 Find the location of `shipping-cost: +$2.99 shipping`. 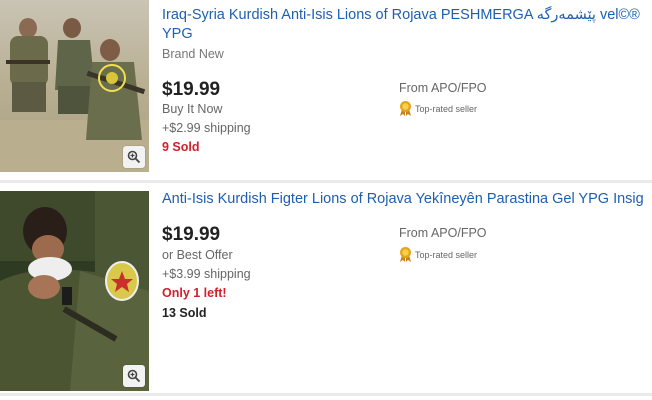

shipping-cost: +$2.99 shipping is located at coordinates (206, 128).